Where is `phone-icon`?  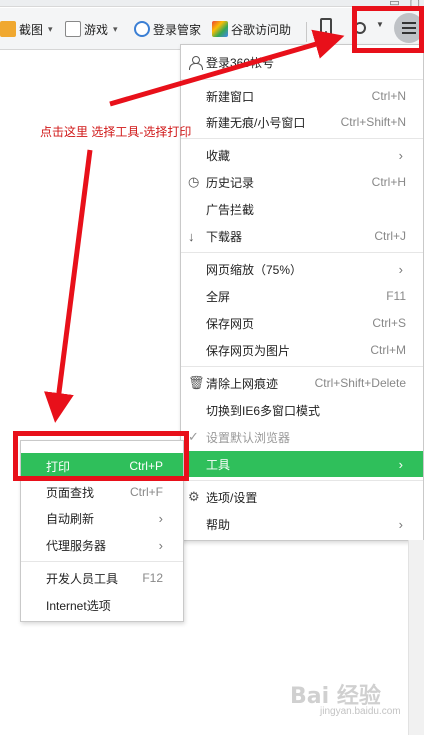 phone-icon is located at coordinates (326, 27).